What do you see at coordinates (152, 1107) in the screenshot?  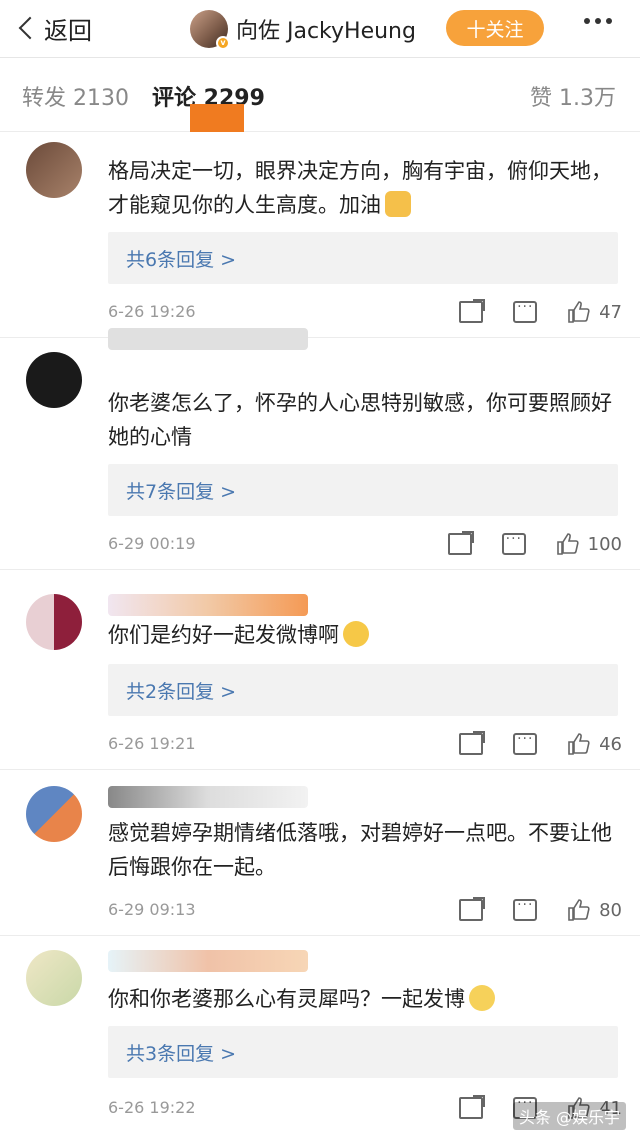 I see `comment-time: 6-26 19:22` at bounding box center [152, 1107].